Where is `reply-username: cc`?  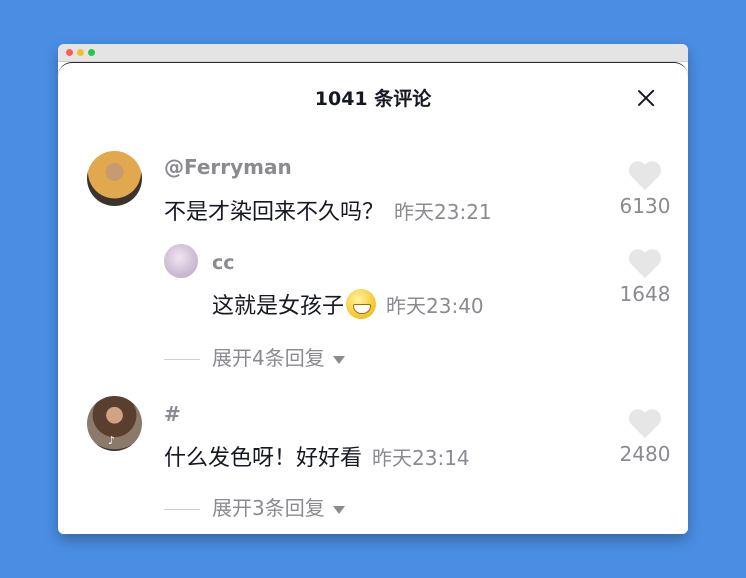
reply-username: cc is located at coordinates (223, 263).